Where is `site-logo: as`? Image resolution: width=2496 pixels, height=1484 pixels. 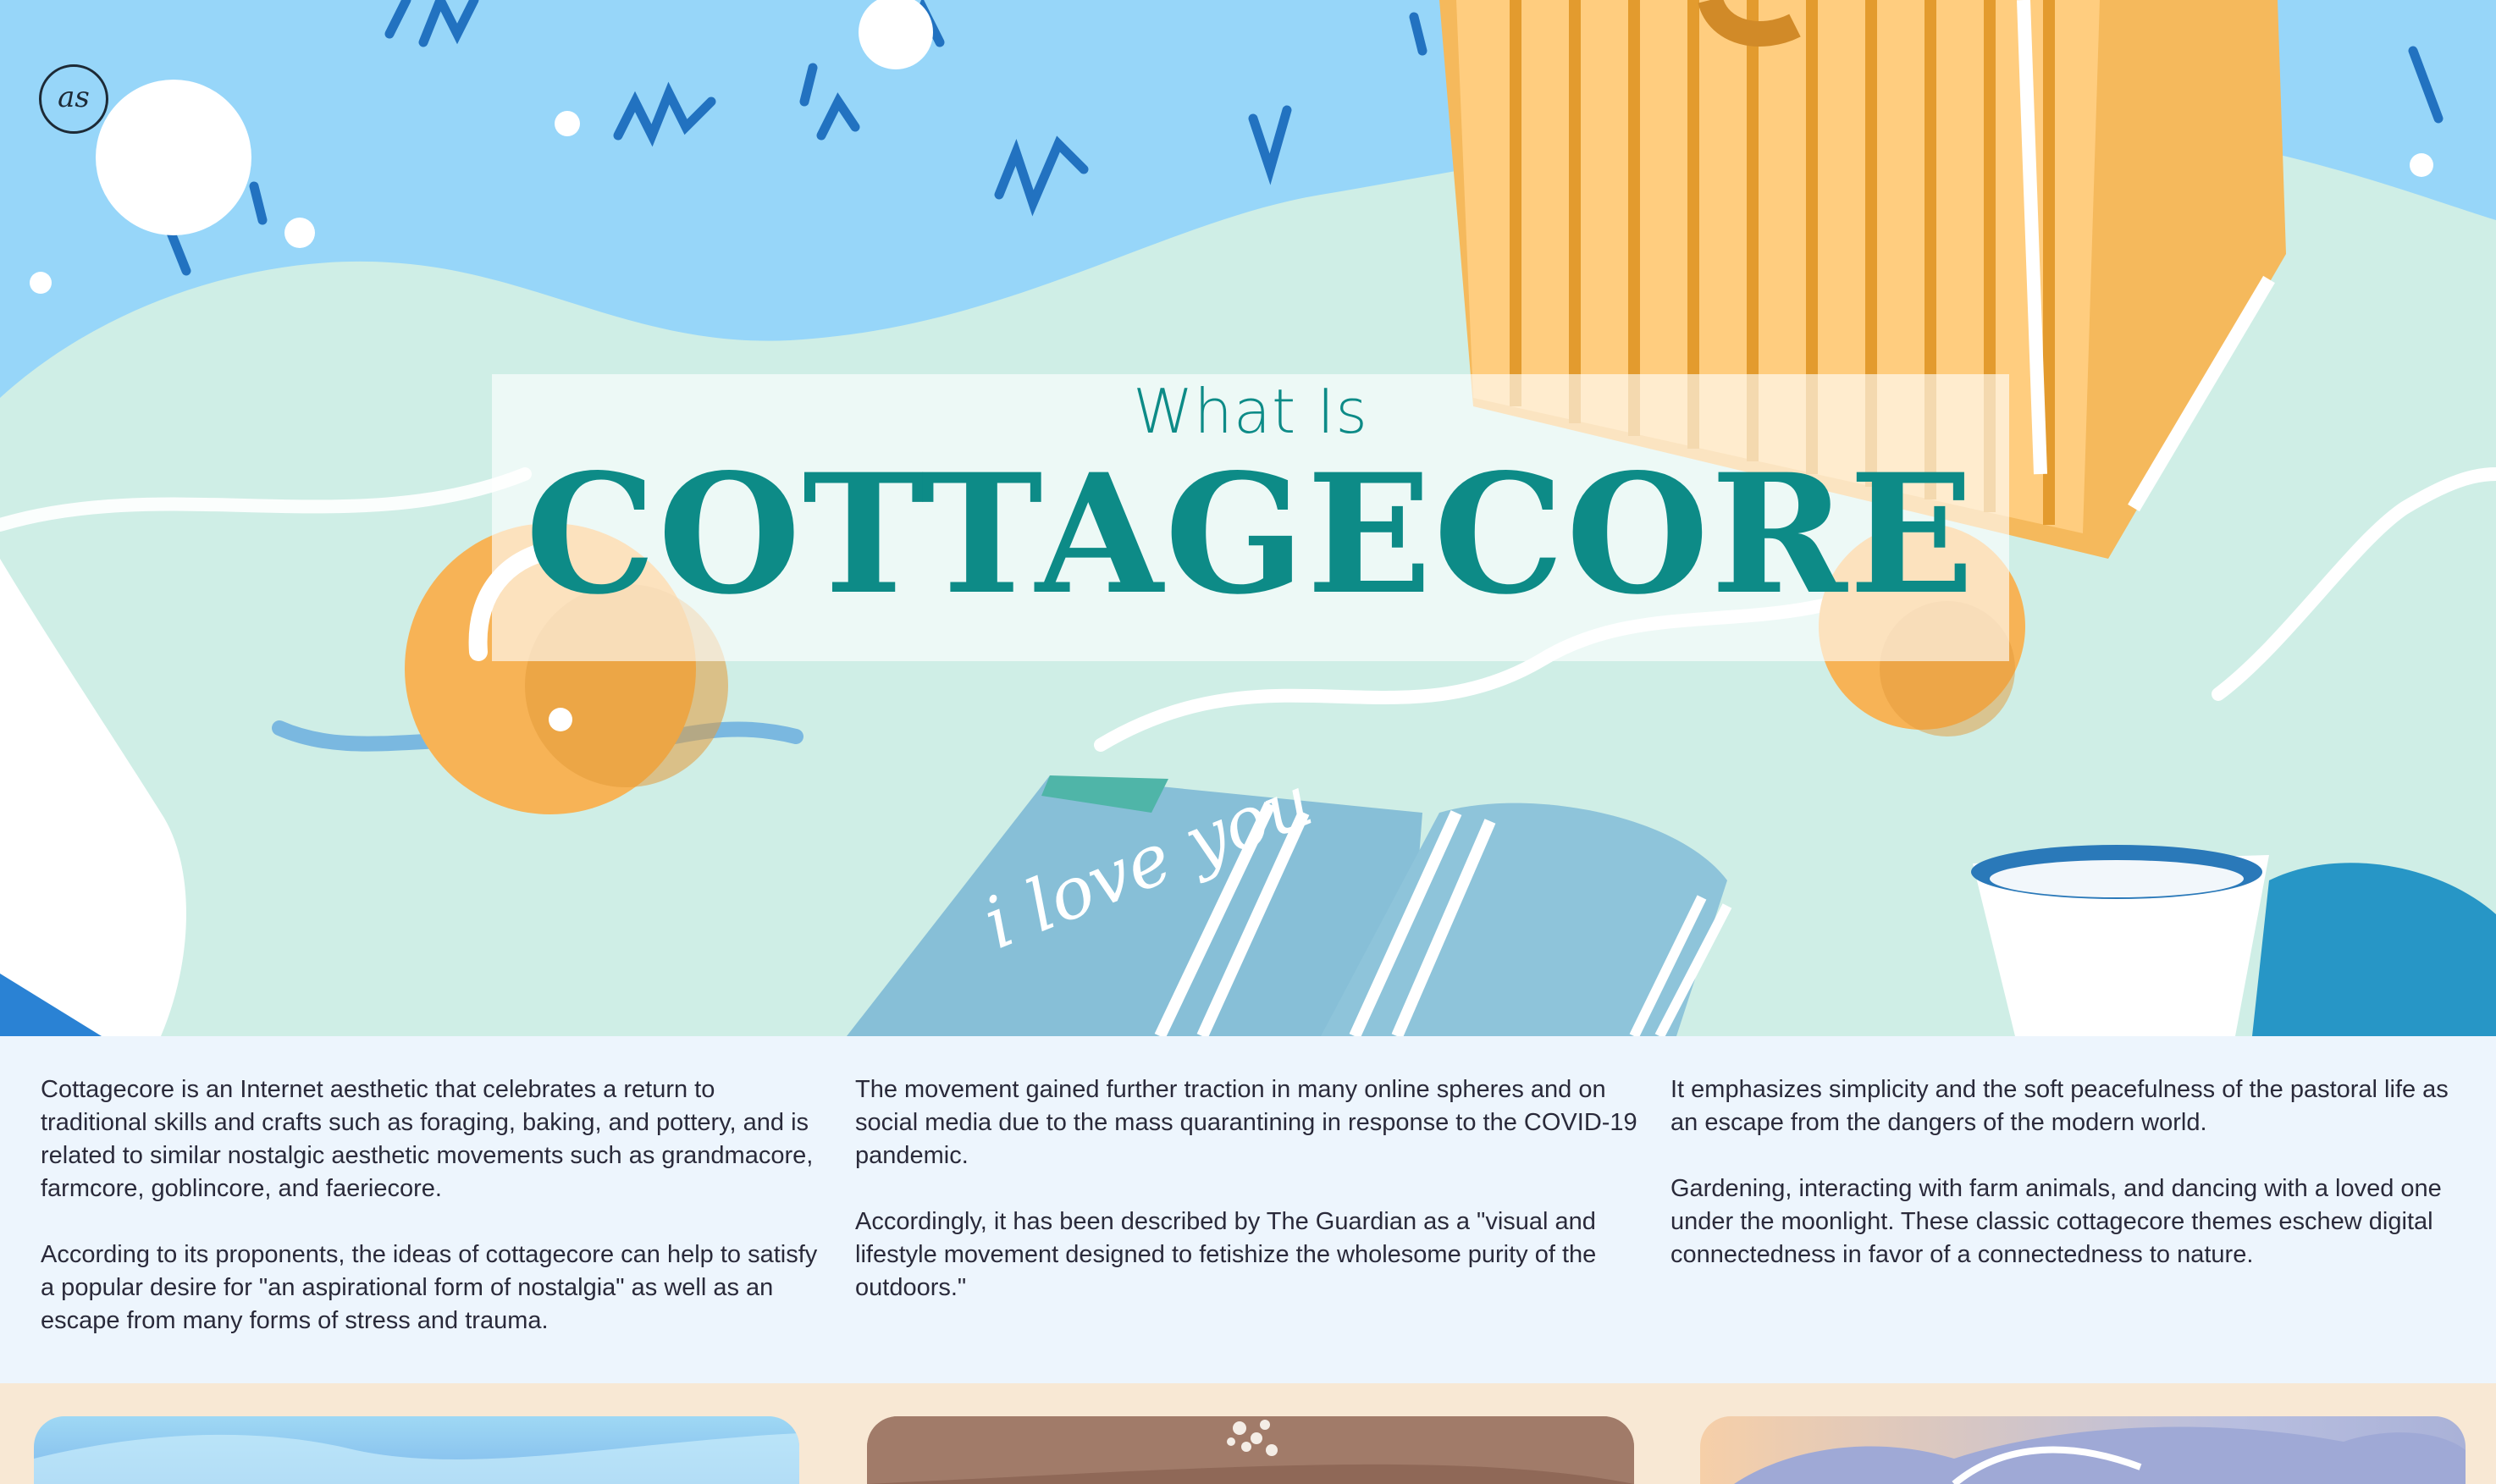 site-logo: as is located at coordinates (74, 99).